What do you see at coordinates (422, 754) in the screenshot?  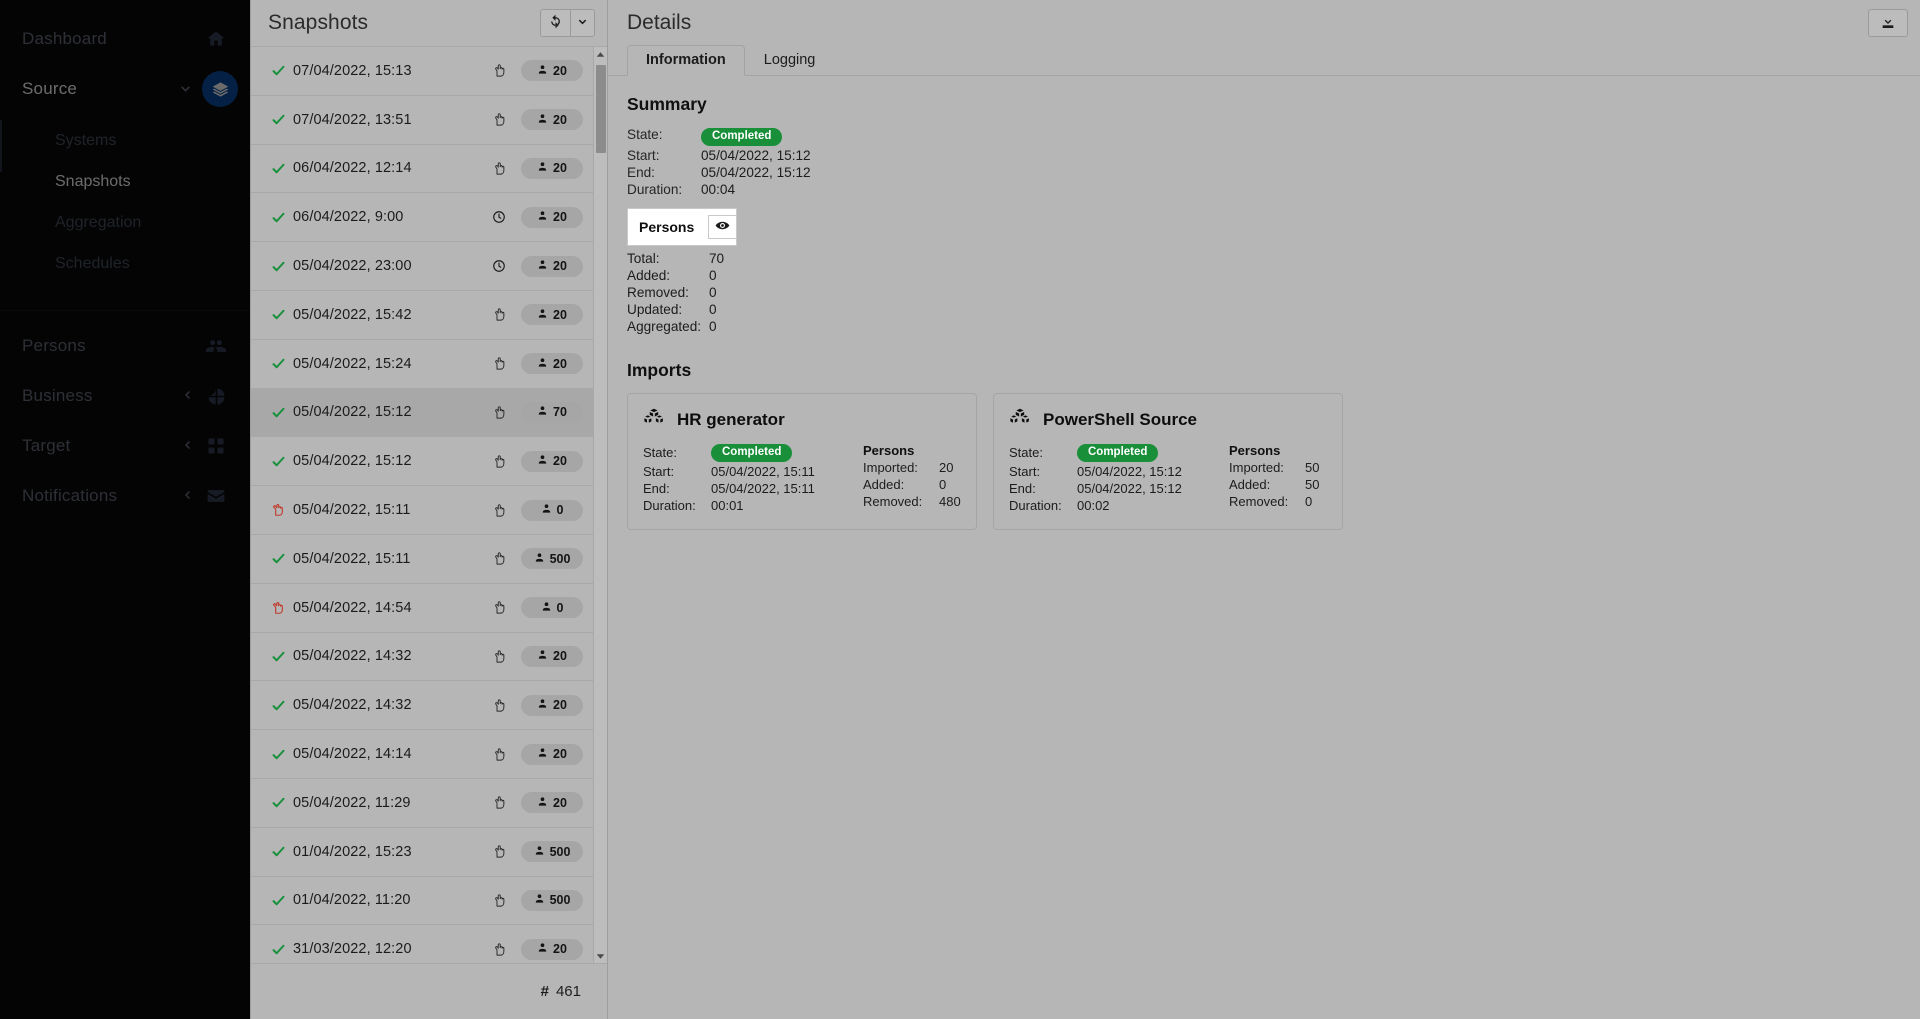 I see `snapshot-row: 05/04/2022, 14:14 20` at bounding box center [422, 754].